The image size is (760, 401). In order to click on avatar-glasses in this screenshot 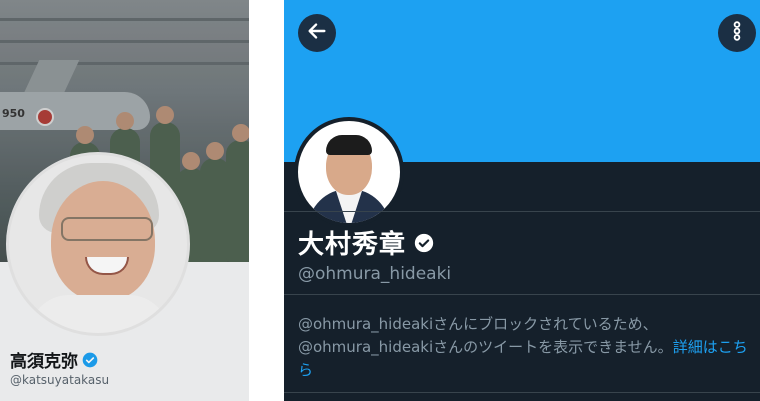, I will do `click(107, 229)`.